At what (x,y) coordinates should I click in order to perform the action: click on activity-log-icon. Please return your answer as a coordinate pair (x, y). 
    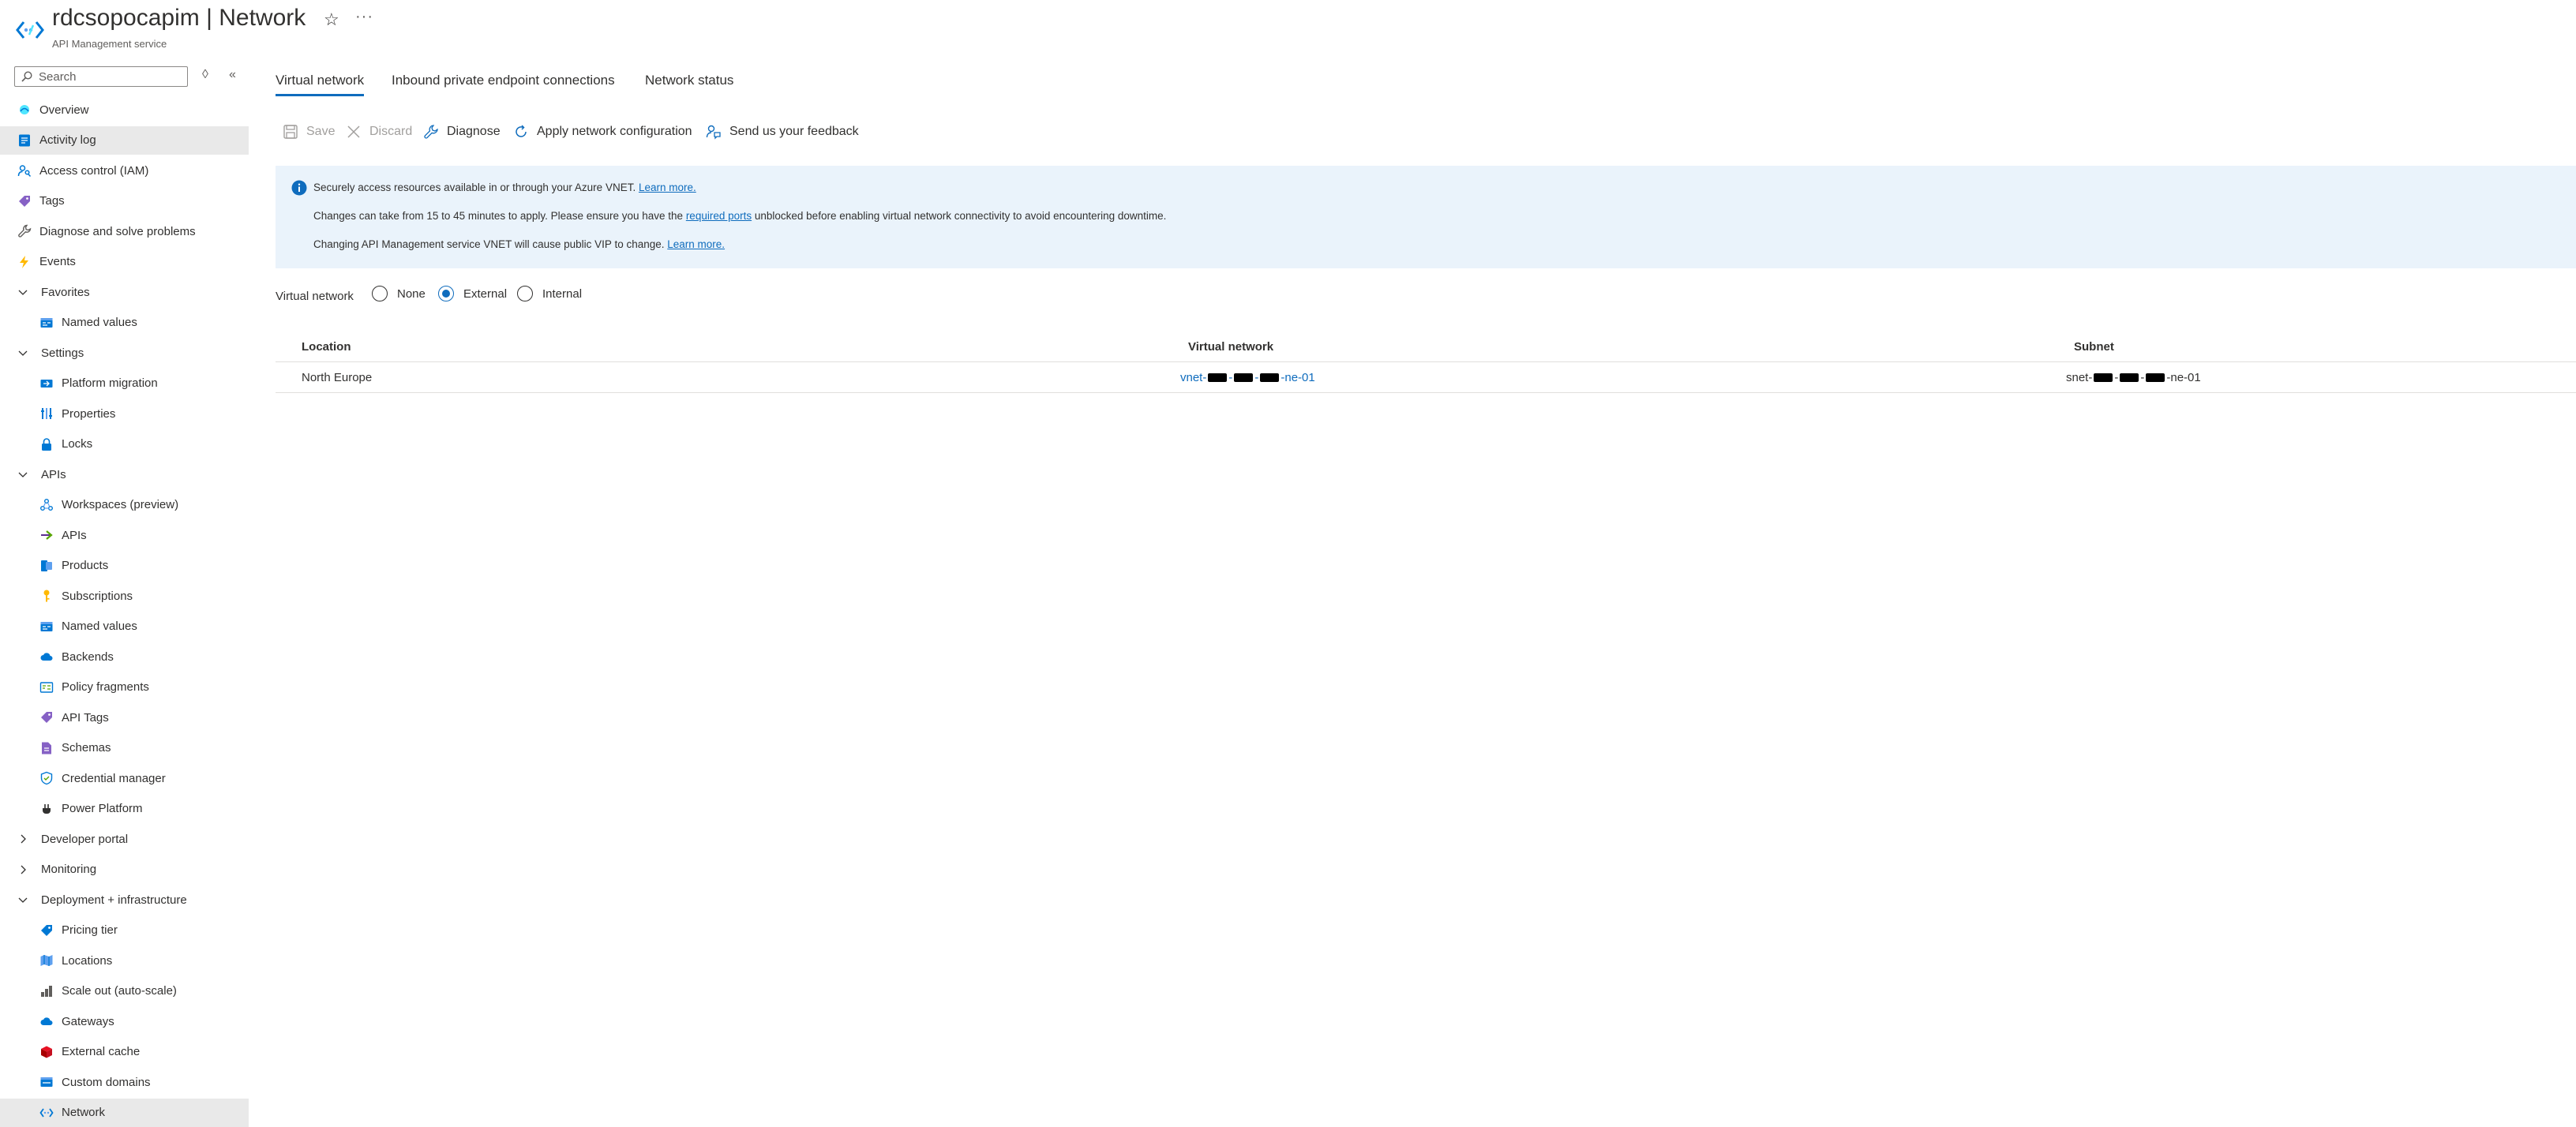
    Looking at the image, I should click on (25, 140).